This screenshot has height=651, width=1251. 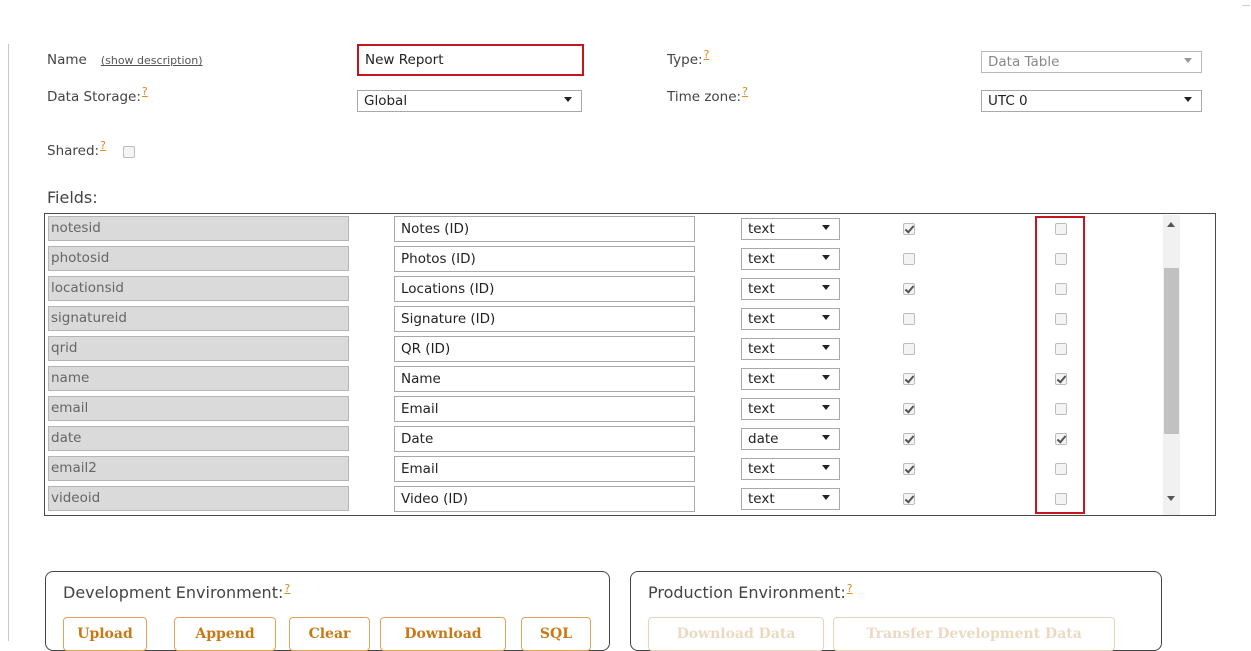 I want to click on dev-title: Development Environment:, so click(x=173, y=592).